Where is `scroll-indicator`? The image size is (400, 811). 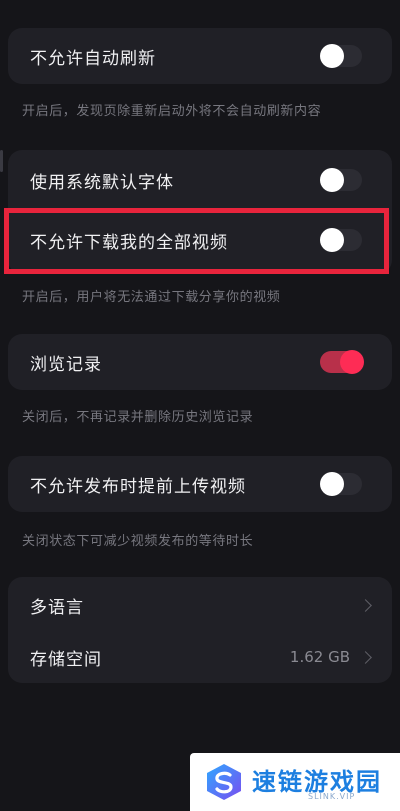
scroll-indicator is located at coordinates (1, 161).